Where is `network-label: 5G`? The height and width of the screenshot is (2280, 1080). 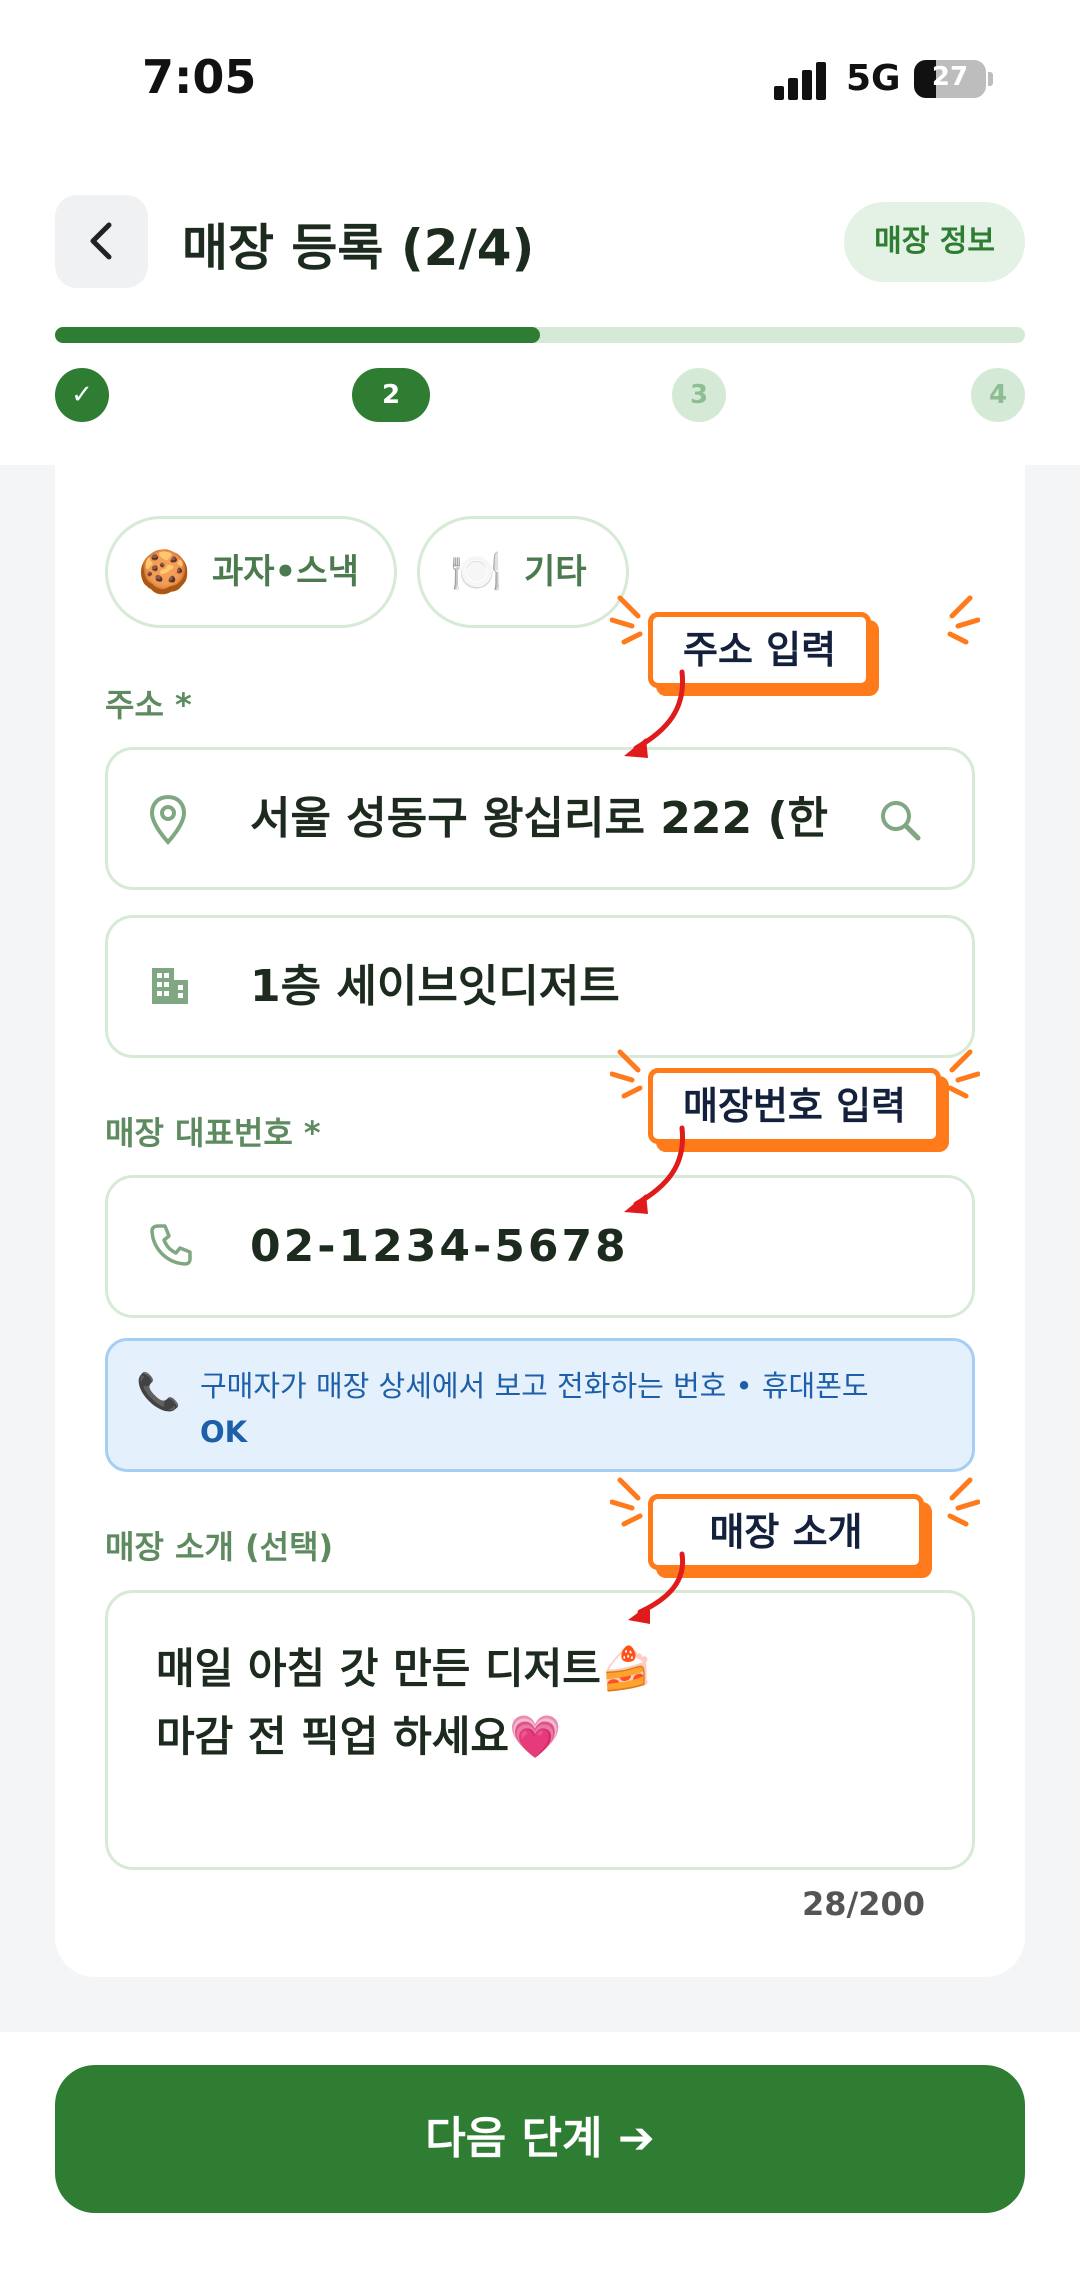
network-label: 5G is located at coordinates (873, 78).